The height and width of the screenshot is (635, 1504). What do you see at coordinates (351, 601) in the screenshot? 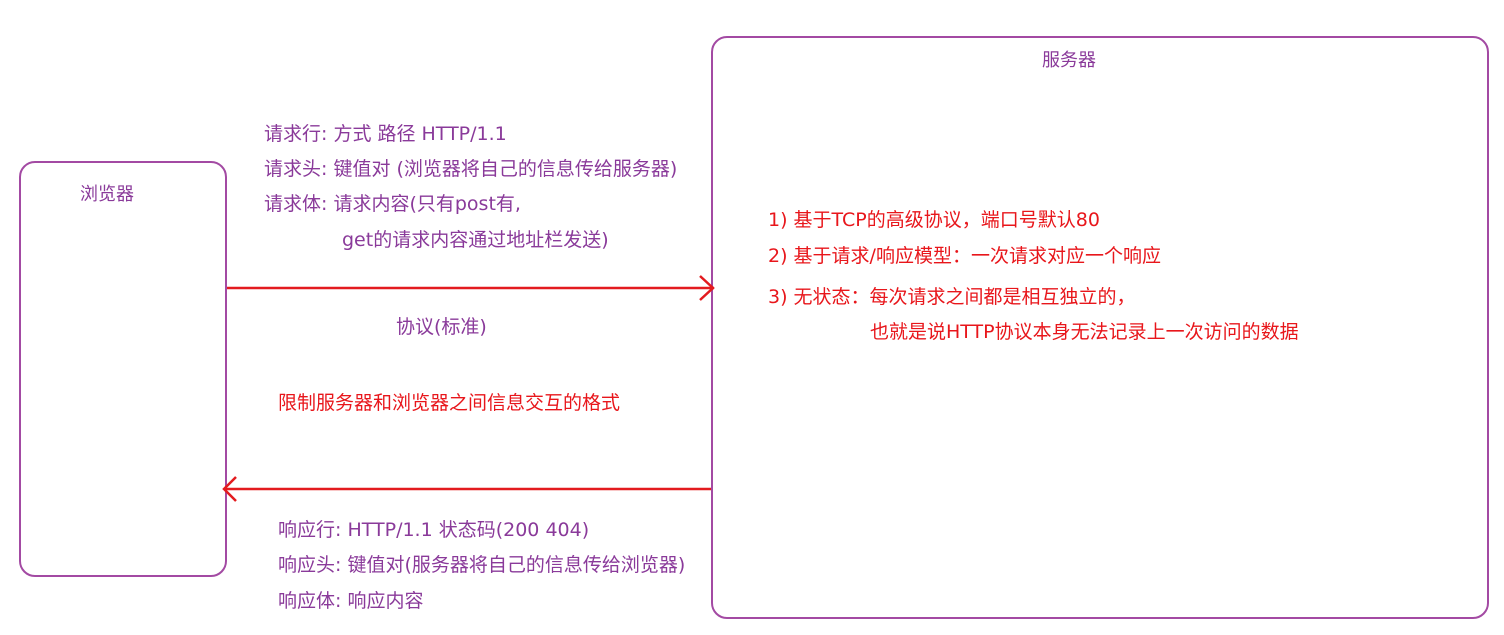
I see `response-body-text: 响应体: 响应内容` at bounding box center [351, 601].